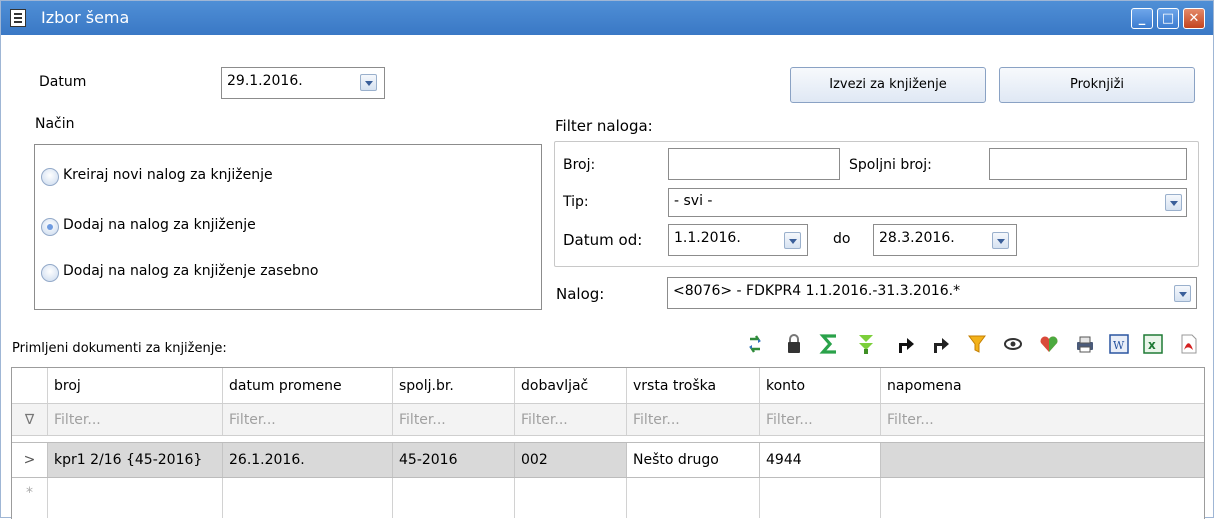 The height and width of the screenshot is (519, 1214). What do you see at coordinates (603, 240) in the screenshot?
I see `datum-od-label: Datum od:` at bounding box center [603, 240].